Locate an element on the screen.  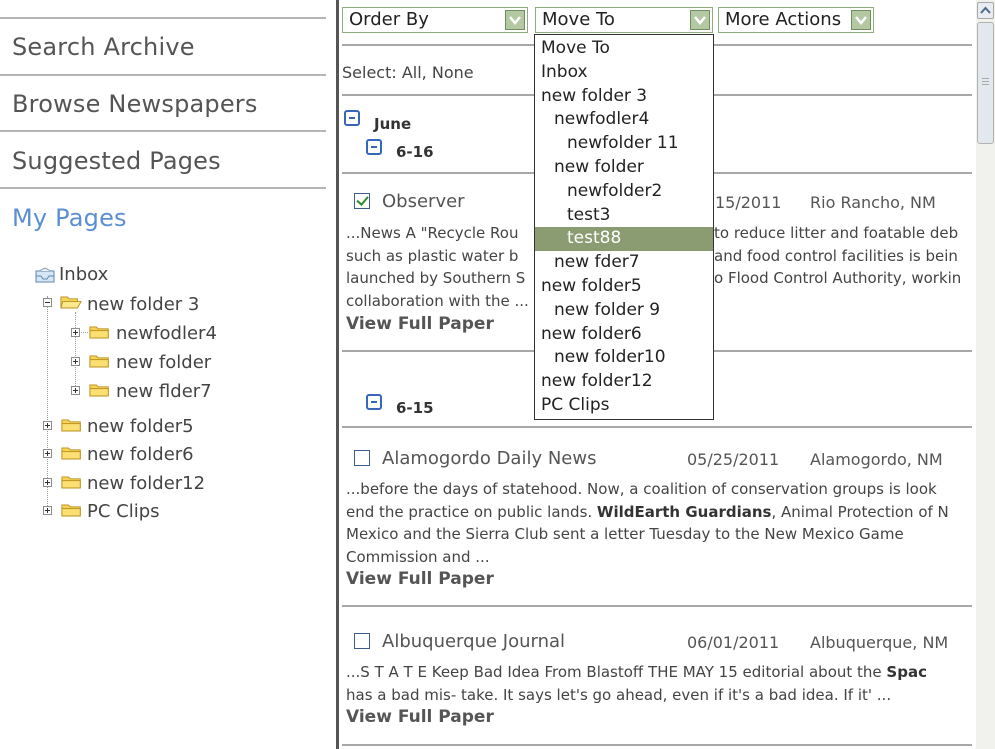
tree-label: new flder7 is located at coordinates (164, 391).